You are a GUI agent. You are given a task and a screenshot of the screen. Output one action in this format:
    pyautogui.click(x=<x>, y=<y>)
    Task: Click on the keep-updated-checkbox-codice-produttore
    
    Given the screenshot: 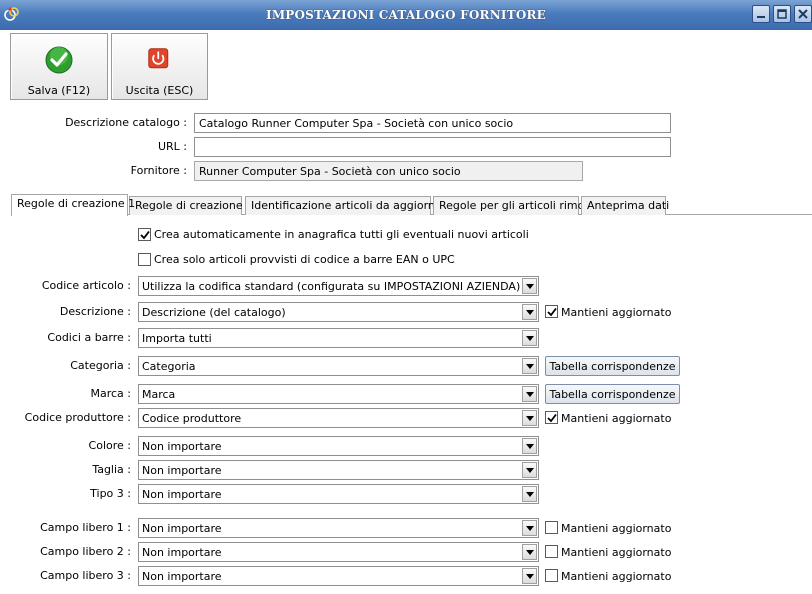 What is the action you would take?
    pyautogui.click(x=551, y=417)
    